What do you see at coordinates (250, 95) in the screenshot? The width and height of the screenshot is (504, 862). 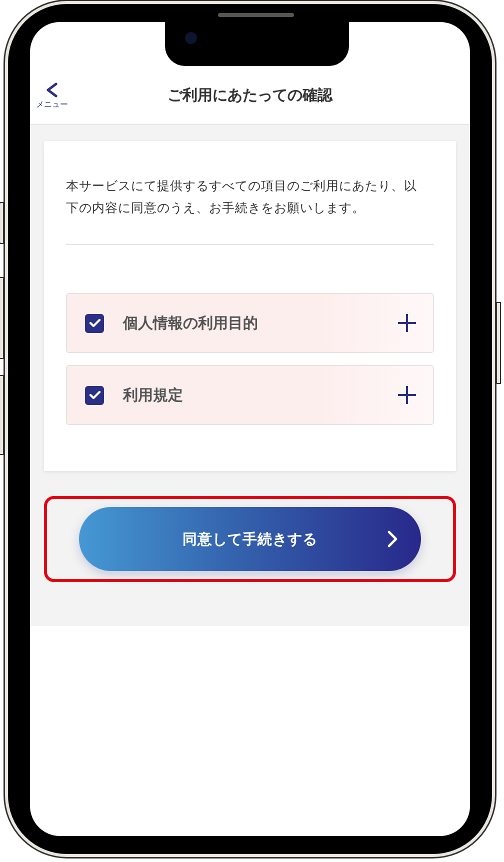 I see `page-title: ご利用にあたっての確認` at bounding box center [250, 95].